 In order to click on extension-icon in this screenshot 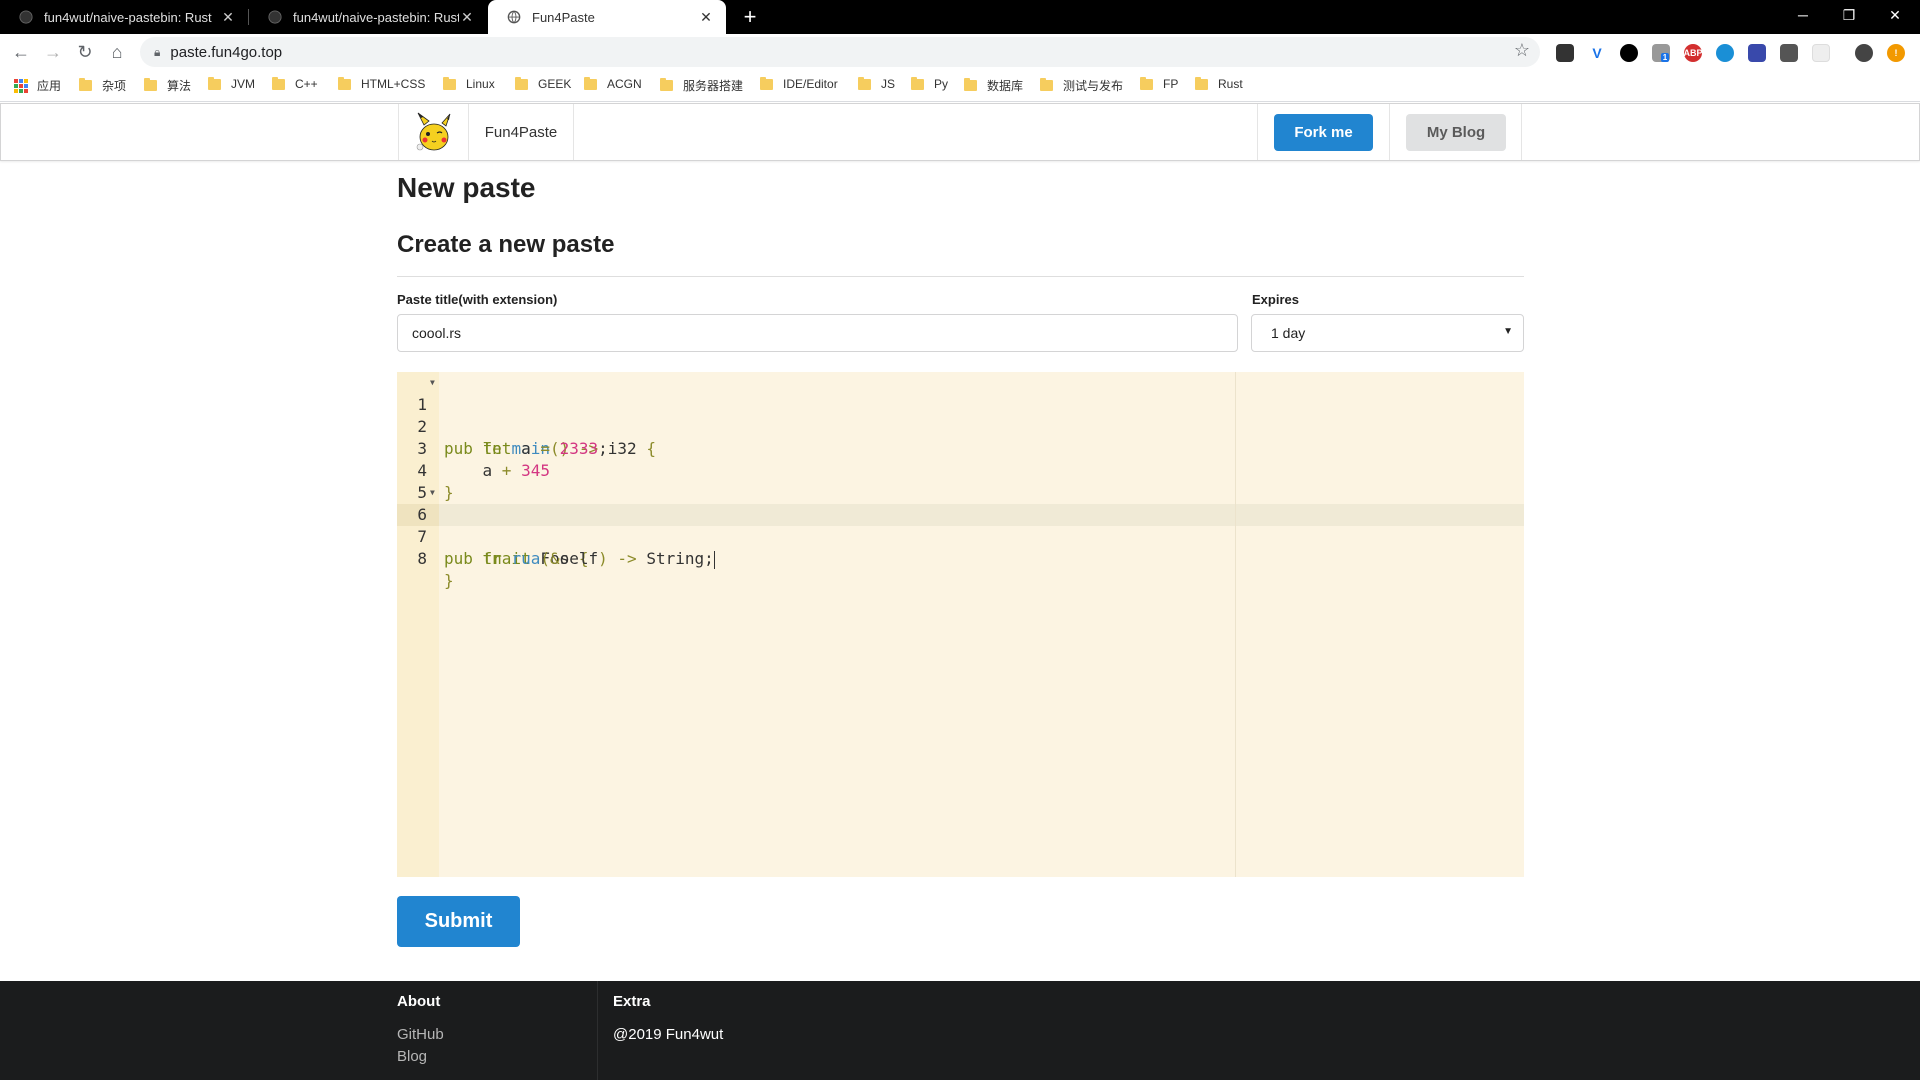, I will do `click(1565, 53)`.